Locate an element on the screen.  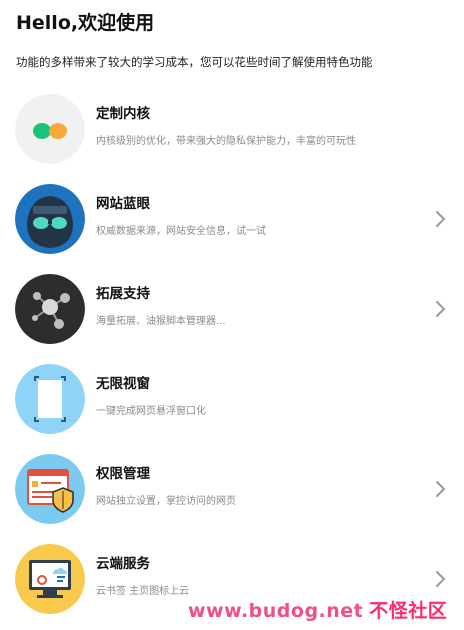
cloud-service-icon is located at coordinates (50, 579).